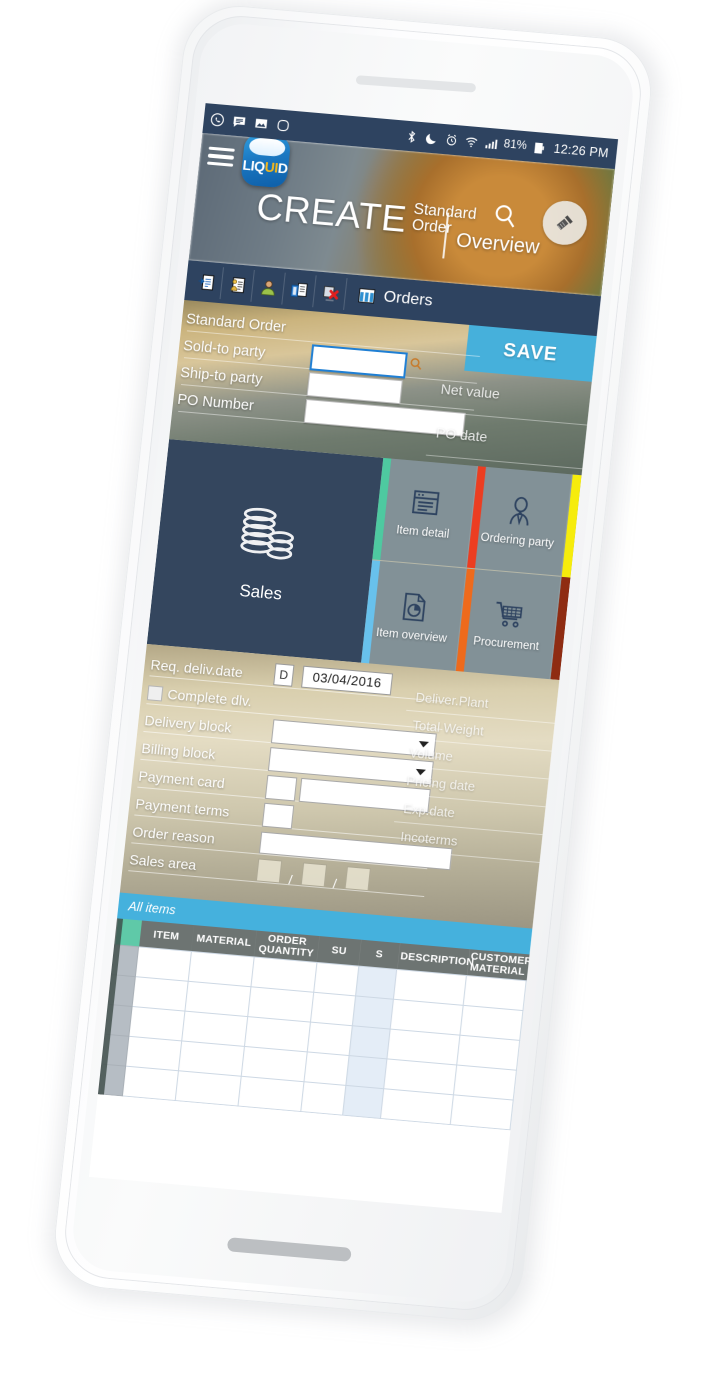  I want to click on person-tie-icon, so click(519, 511).